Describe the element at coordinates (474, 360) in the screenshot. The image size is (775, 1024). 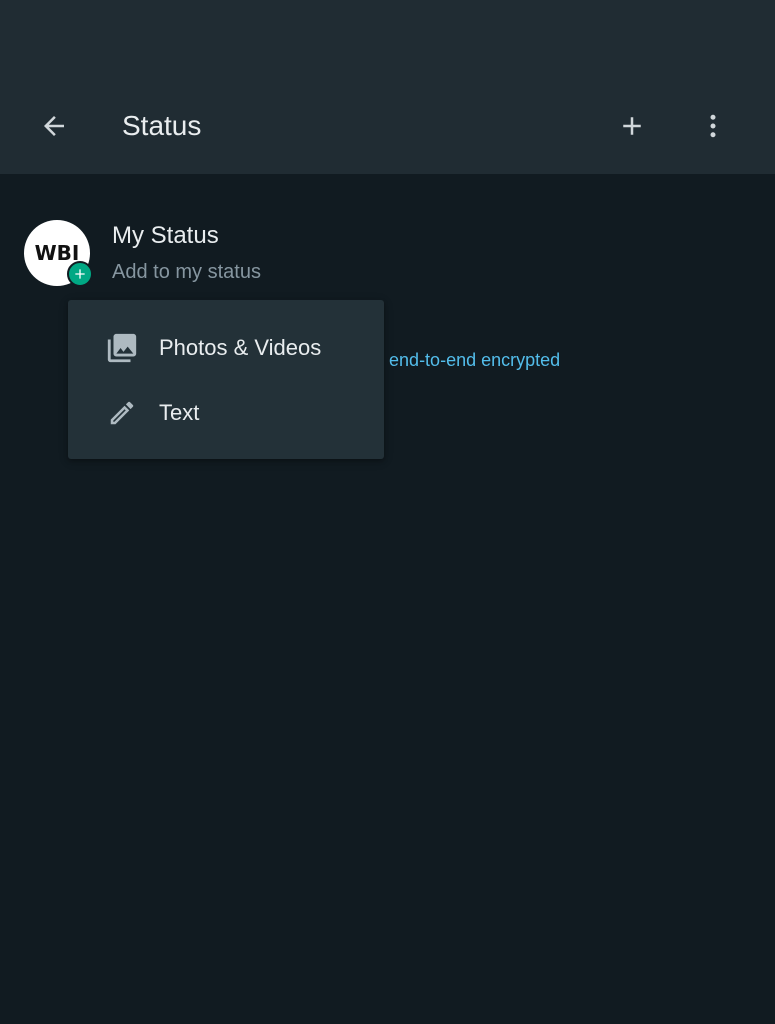
I see `encryption-link: end-to-end encrypted` at that location.